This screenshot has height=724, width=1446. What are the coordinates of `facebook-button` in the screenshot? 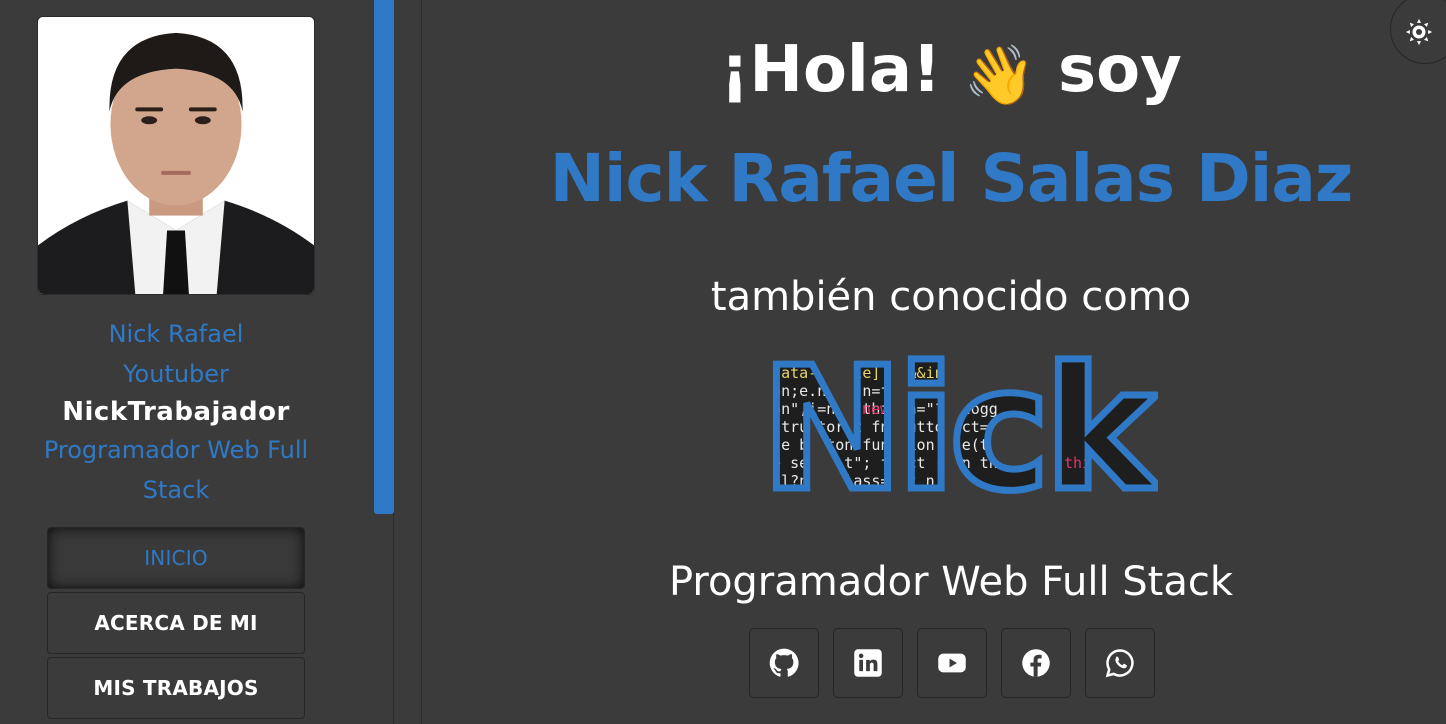 It's located at (1036, 663).